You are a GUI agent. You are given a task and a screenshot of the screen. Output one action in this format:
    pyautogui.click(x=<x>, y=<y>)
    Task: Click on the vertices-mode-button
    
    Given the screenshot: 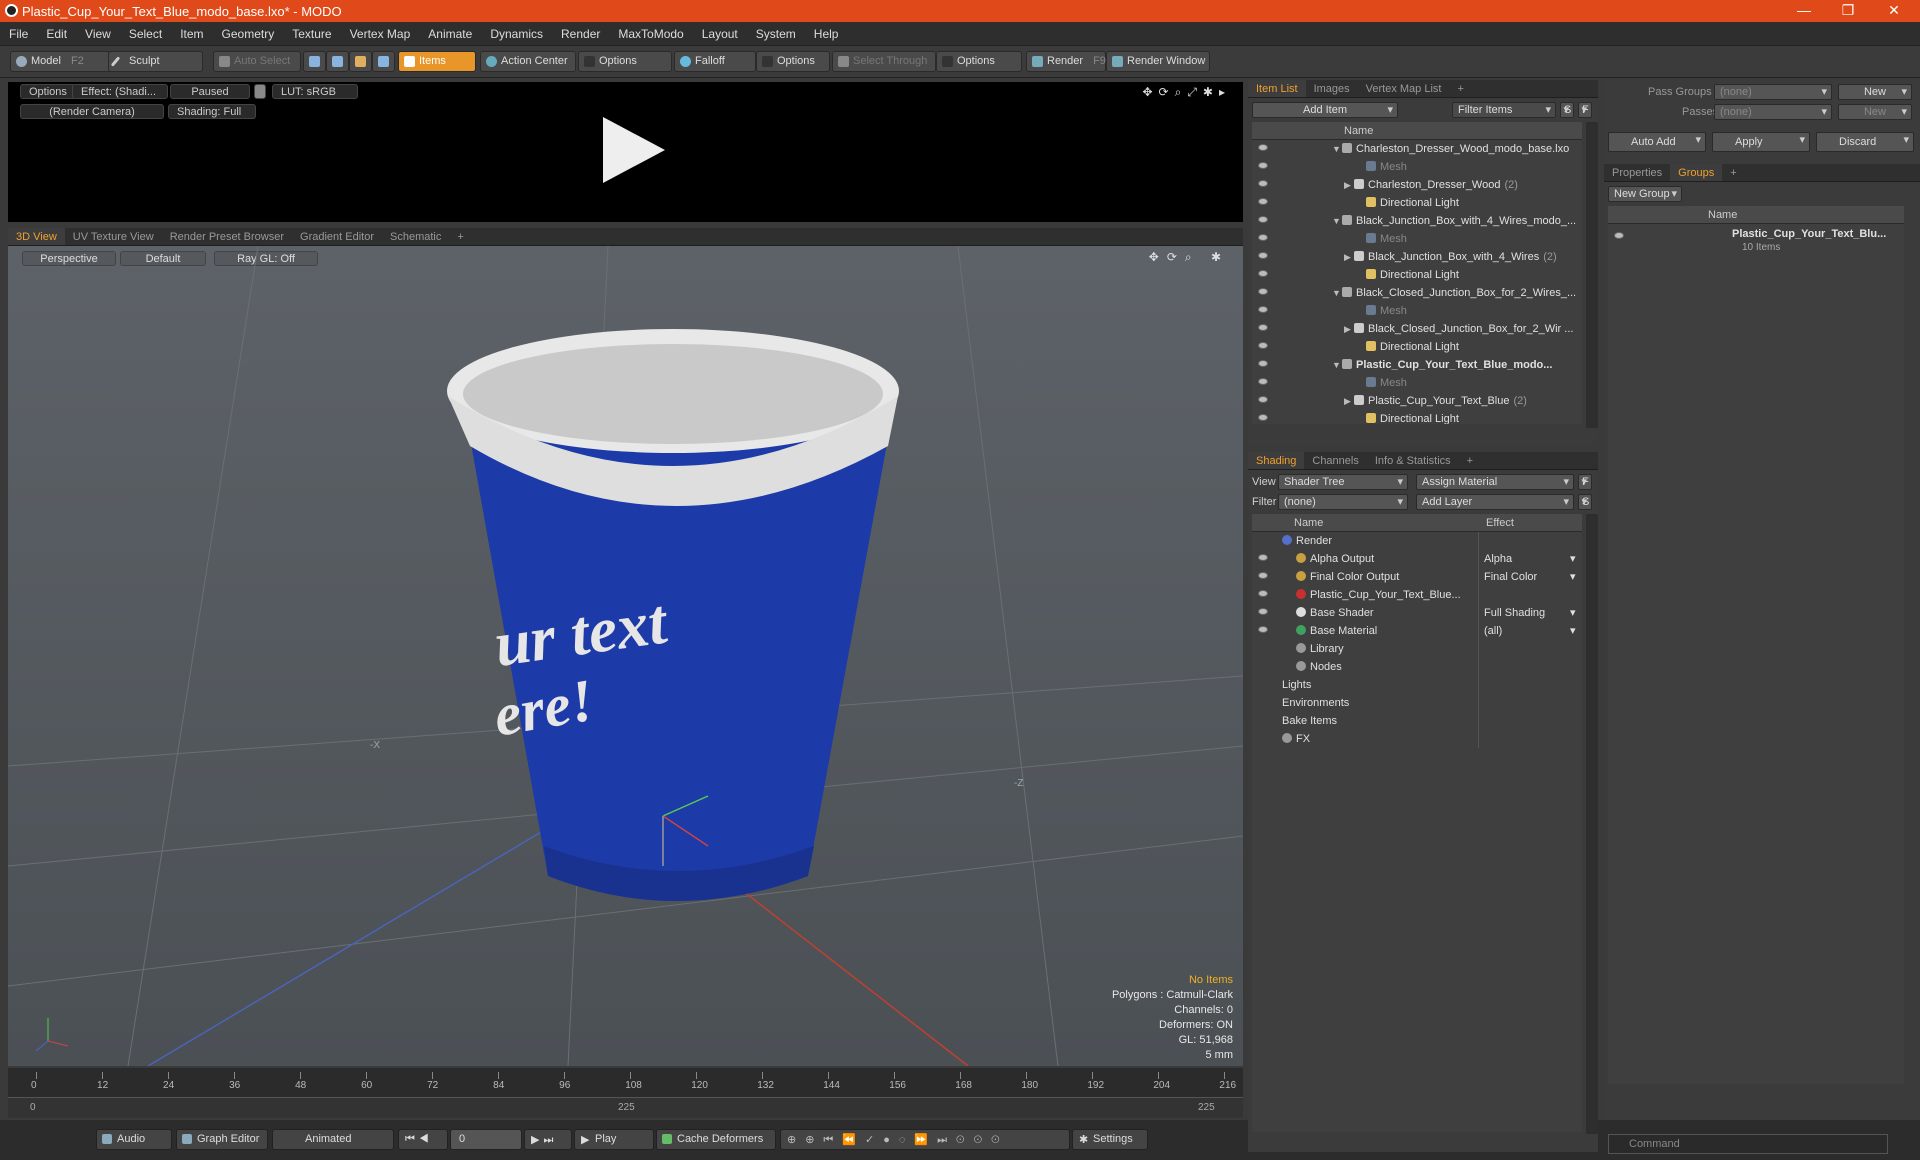 What is the action you would take?
    pyautogui.click(x=314, y=61)
    